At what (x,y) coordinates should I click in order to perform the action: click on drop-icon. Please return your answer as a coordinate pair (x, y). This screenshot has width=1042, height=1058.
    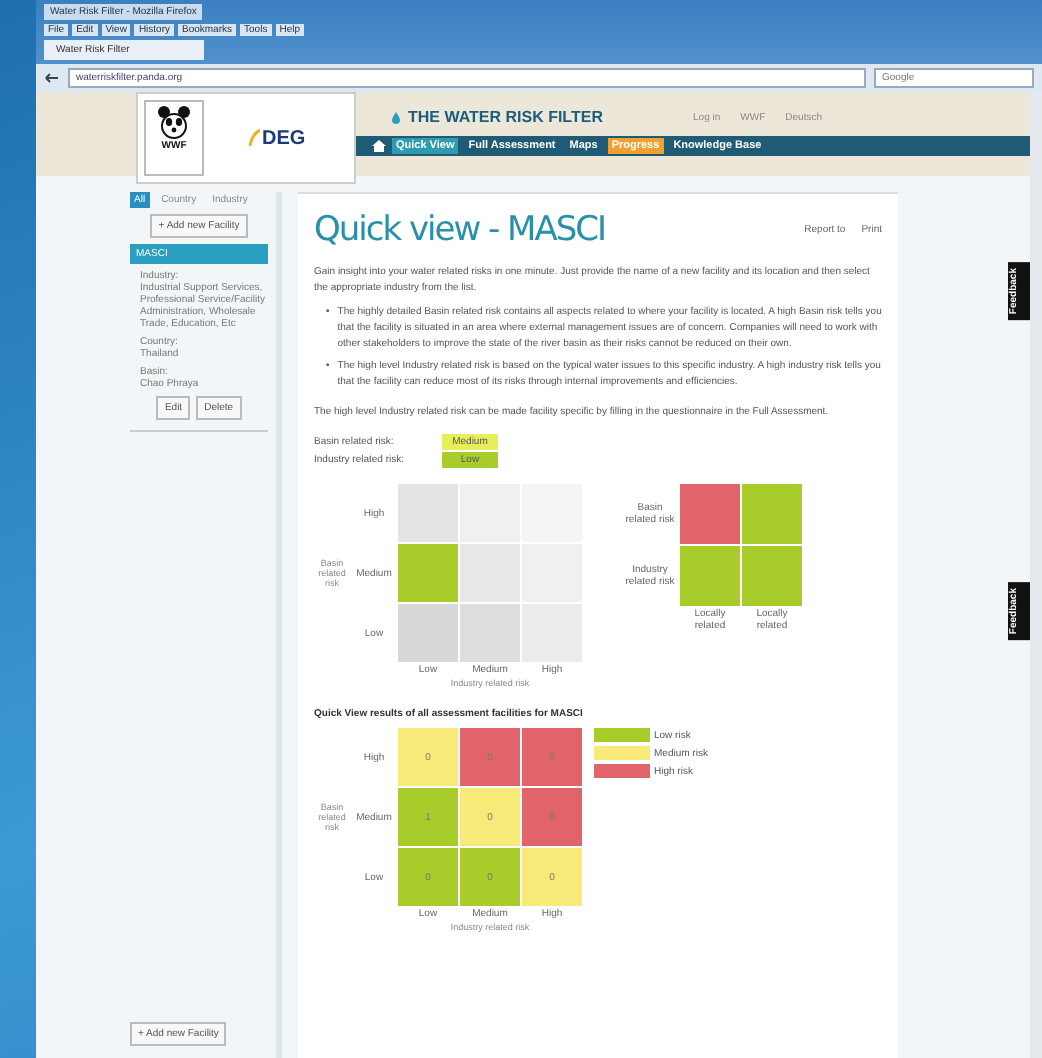
    Looking at the image, I should click on (396, 117).